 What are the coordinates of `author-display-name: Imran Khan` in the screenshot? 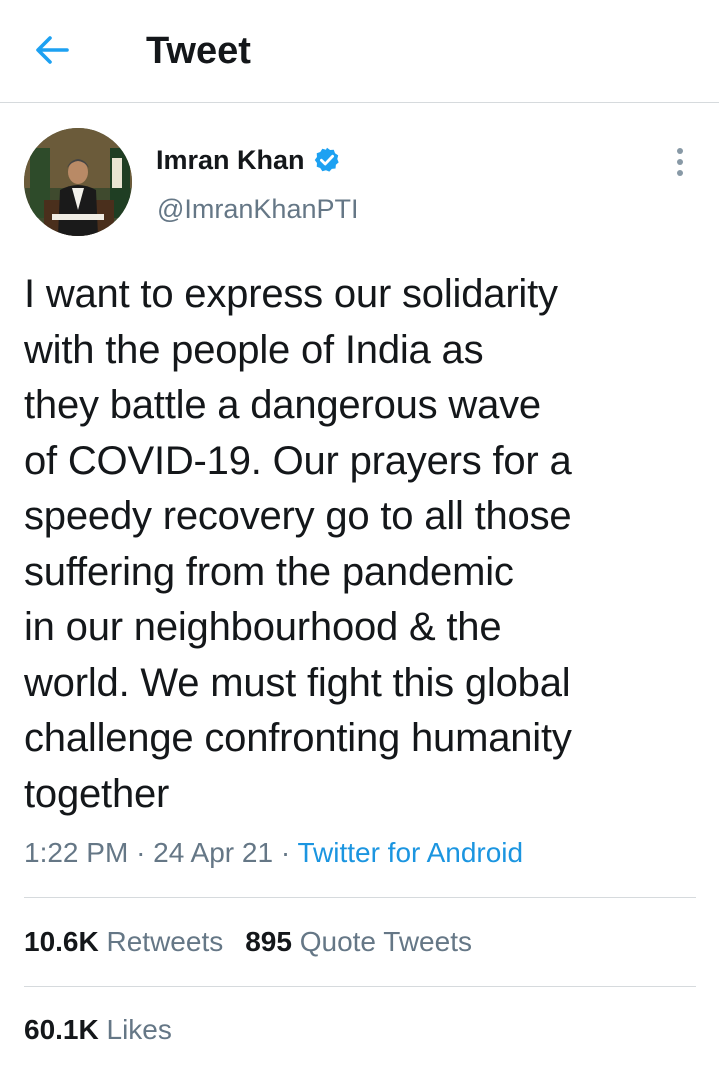 It's located at (230, 160).